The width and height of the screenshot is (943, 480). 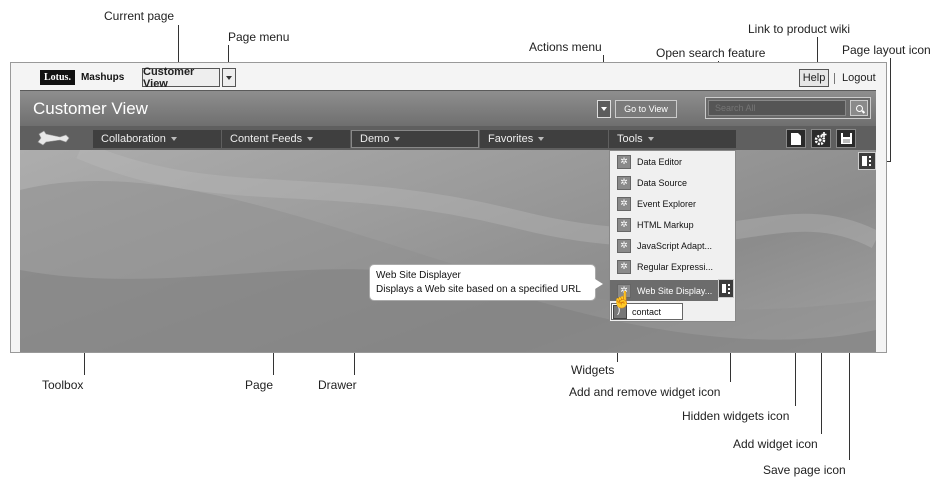 What do you see at coordinates (53, 138) in the screenshot?
I see `wrench-icon` at bounding box center [53, 138].